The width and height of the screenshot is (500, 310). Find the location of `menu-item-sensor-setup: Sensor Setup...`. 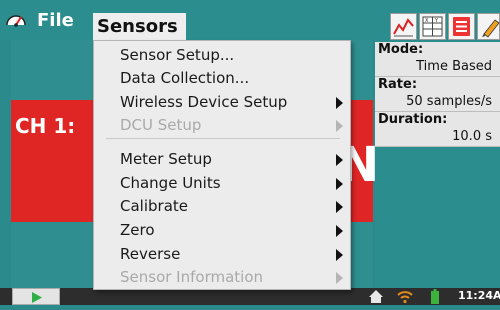

menu-item-sensor-setup: Sensor Setup... is located at coordinates (236, 55).